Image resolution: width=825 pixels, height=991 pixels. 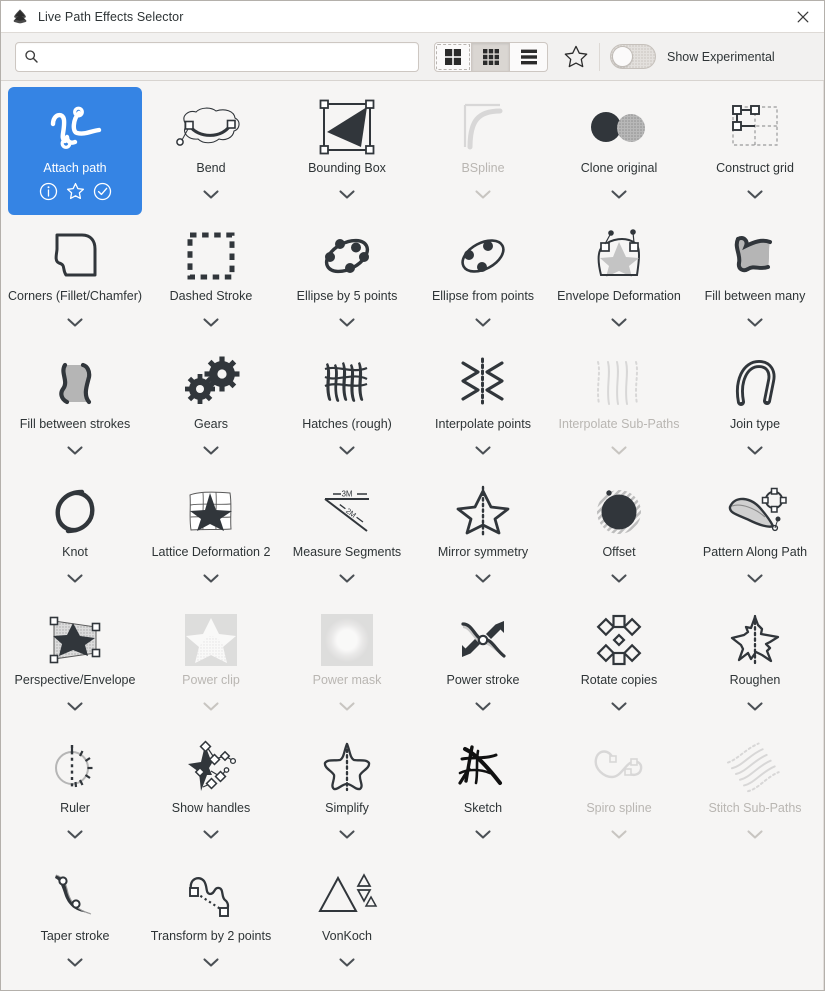 I want to click on effect-attach-path: Attach path, so click(x=75, y=151).